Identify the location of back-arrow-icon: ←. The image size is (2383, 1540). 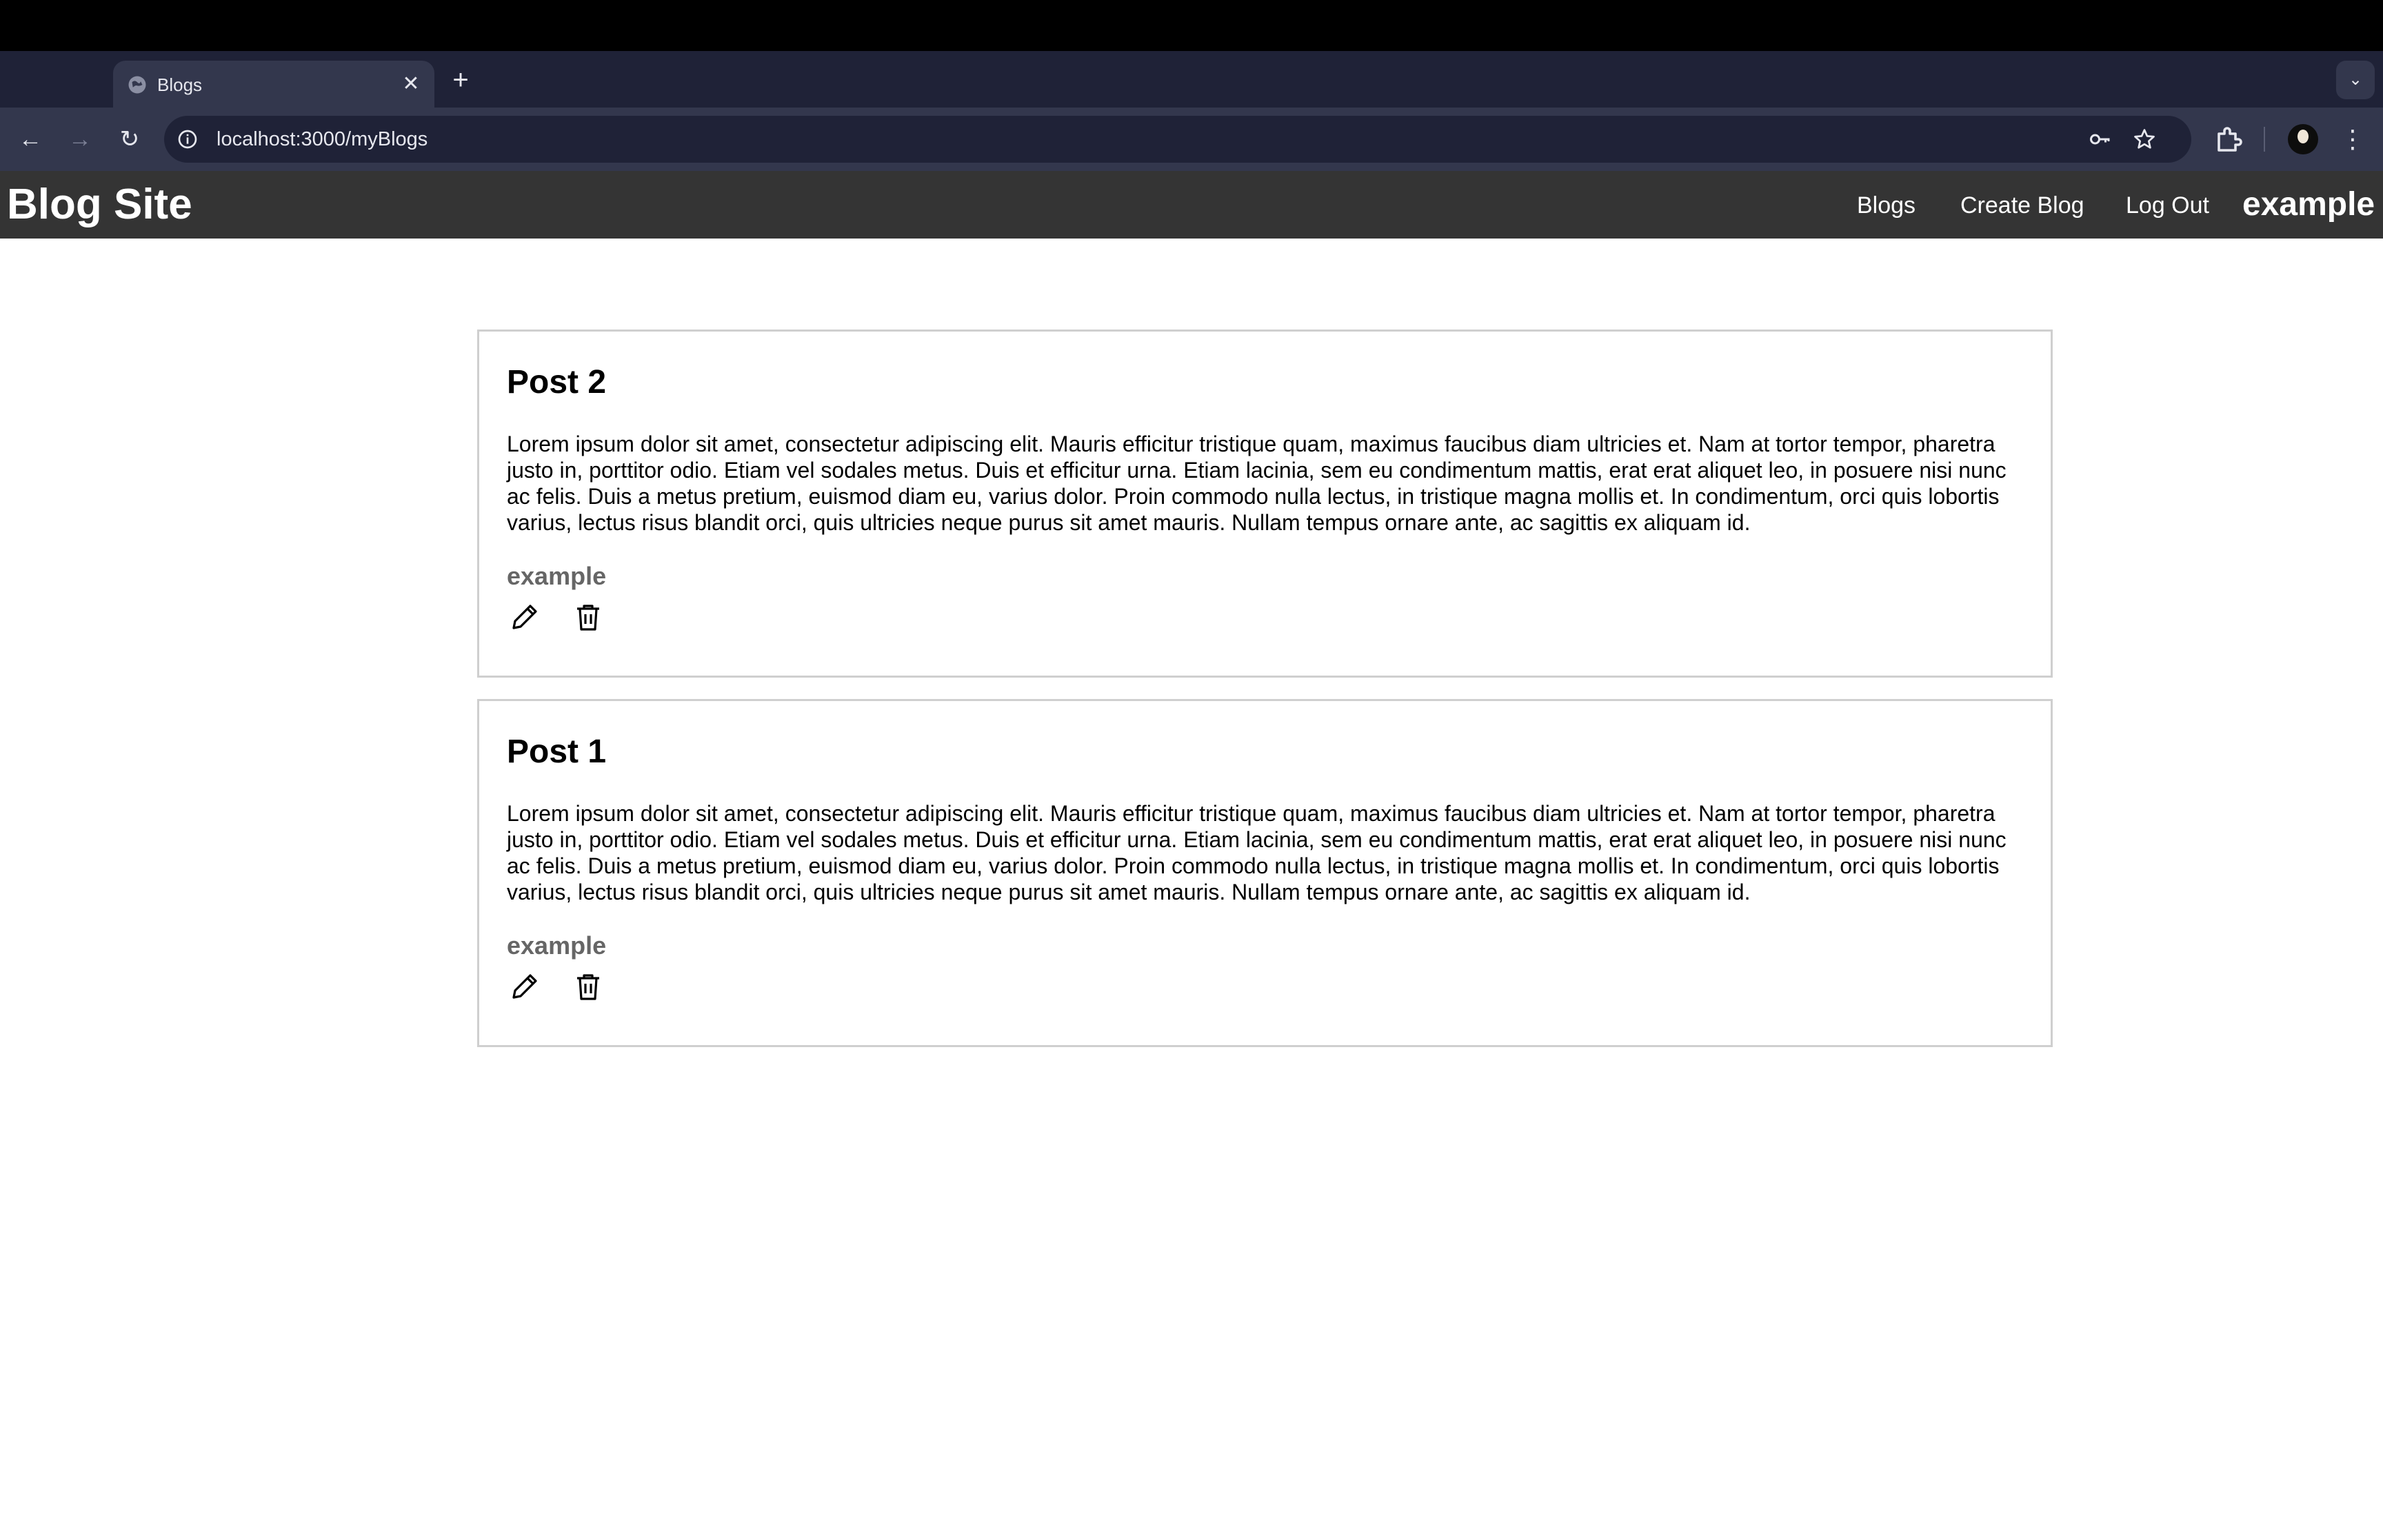
(30, 139).